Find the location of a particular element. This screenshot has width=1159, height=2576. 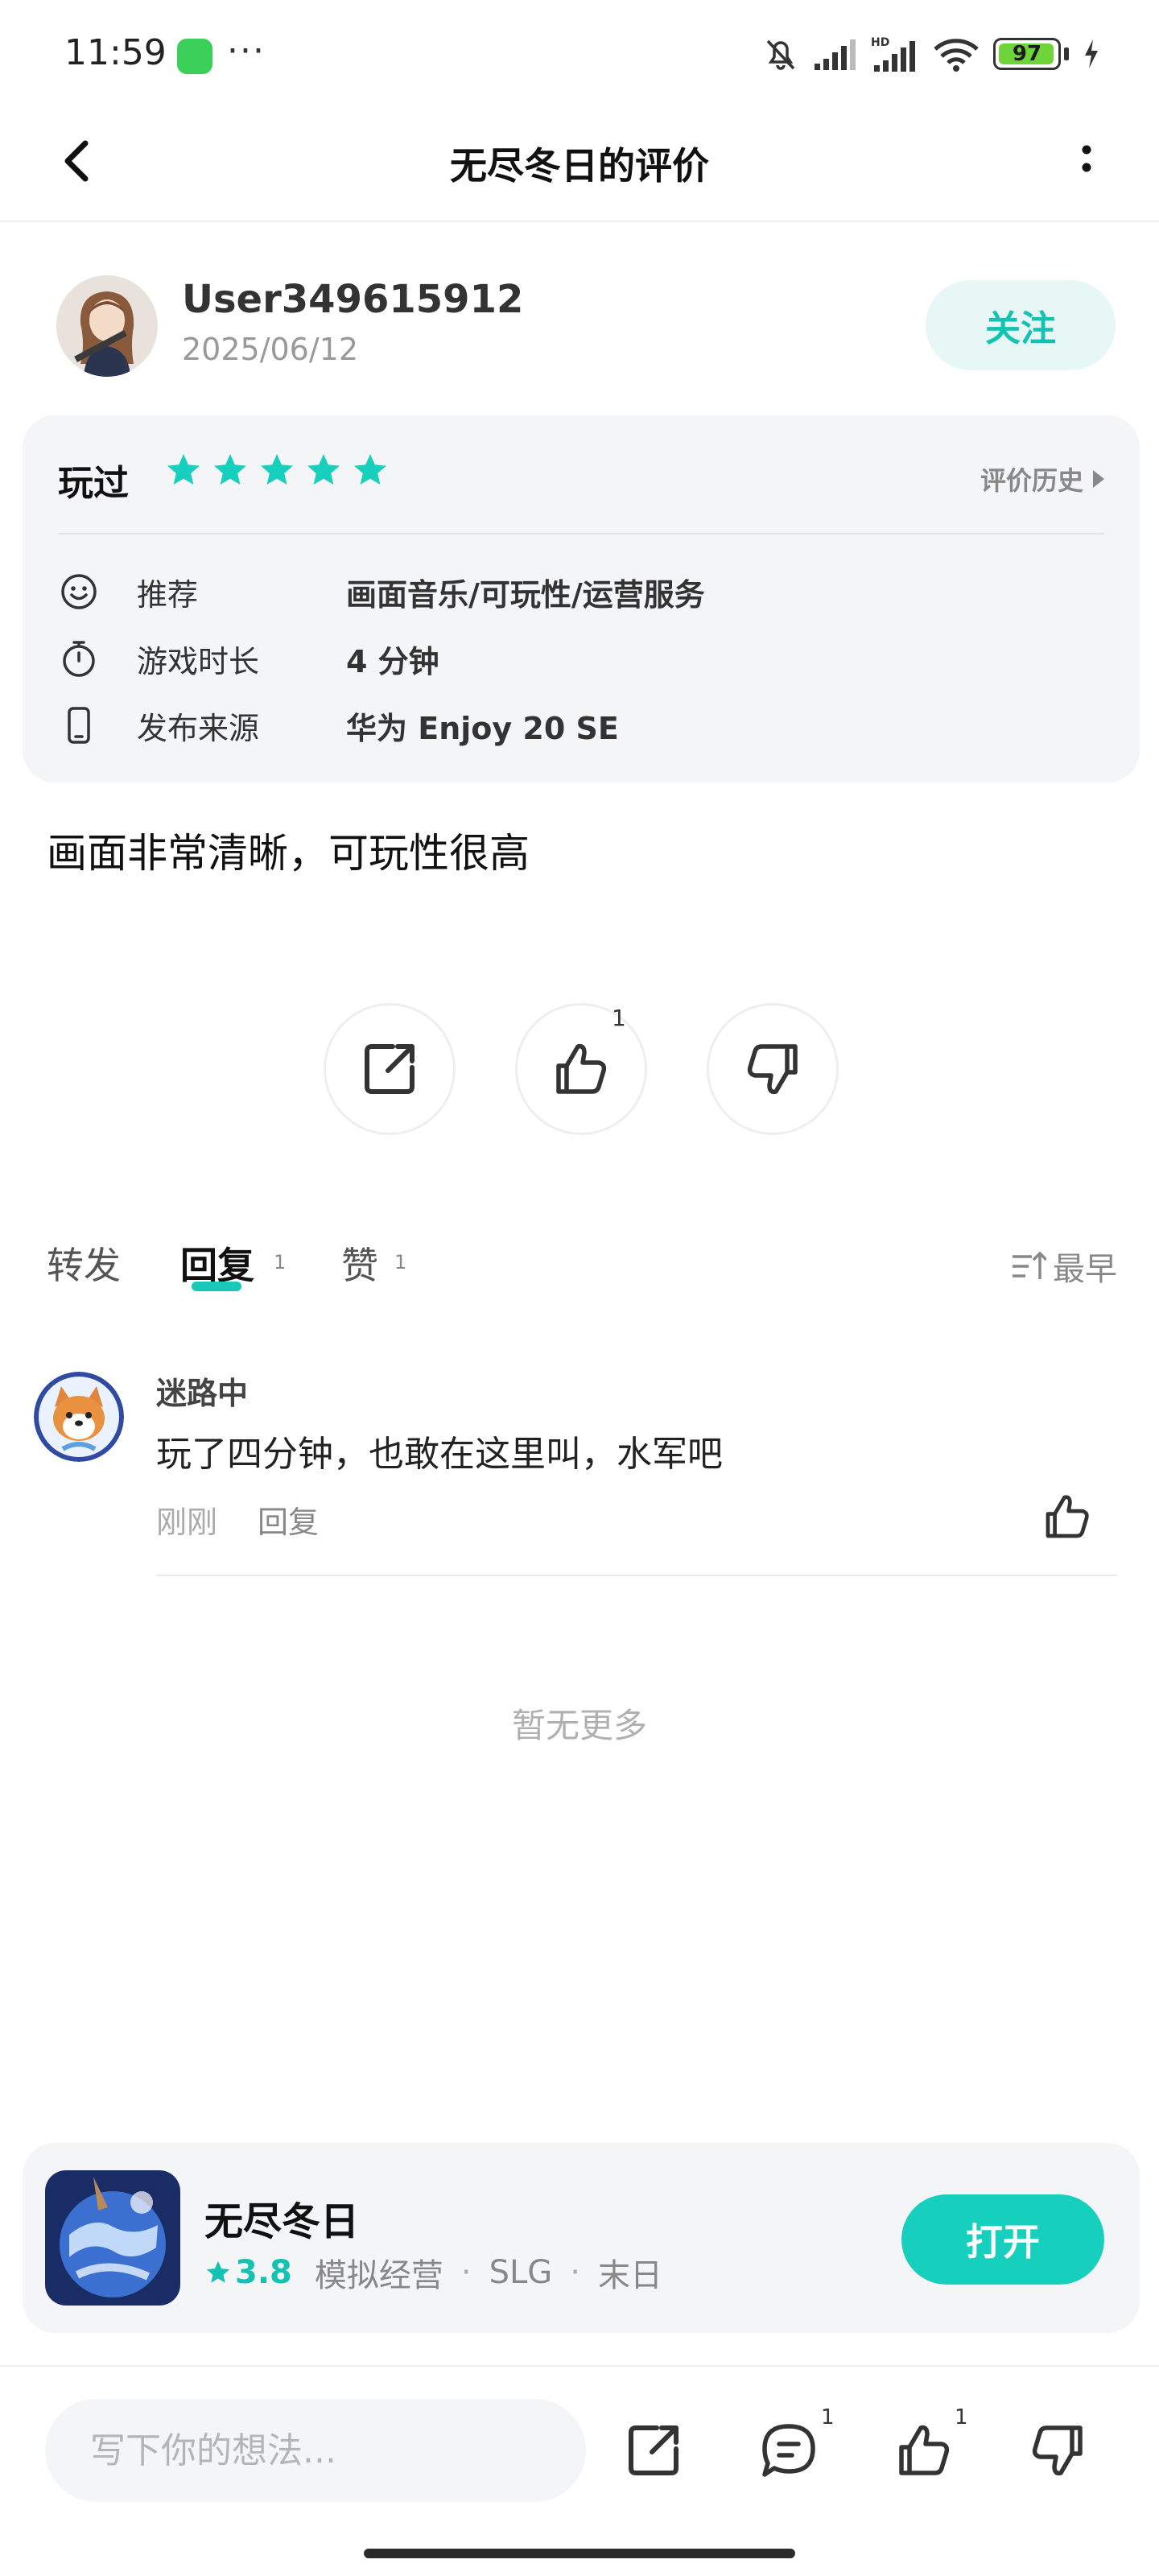

comment-input is located at coordinates (315, 2450).